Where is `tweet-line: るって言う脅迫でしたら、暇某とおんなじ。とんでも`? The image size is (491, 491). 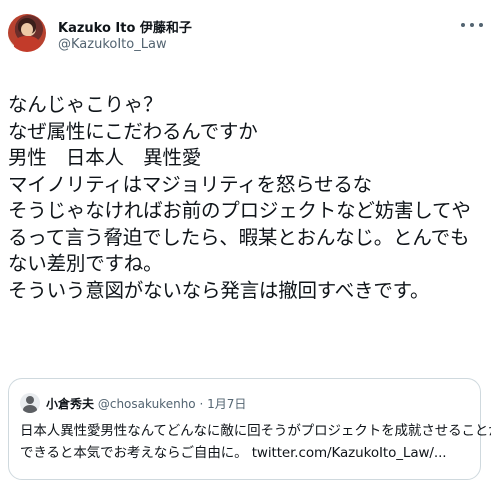 tweet-line: るって言う脅迫でしたら、暇某とおんなじ。とんでも is located at coordinates (239, 237).